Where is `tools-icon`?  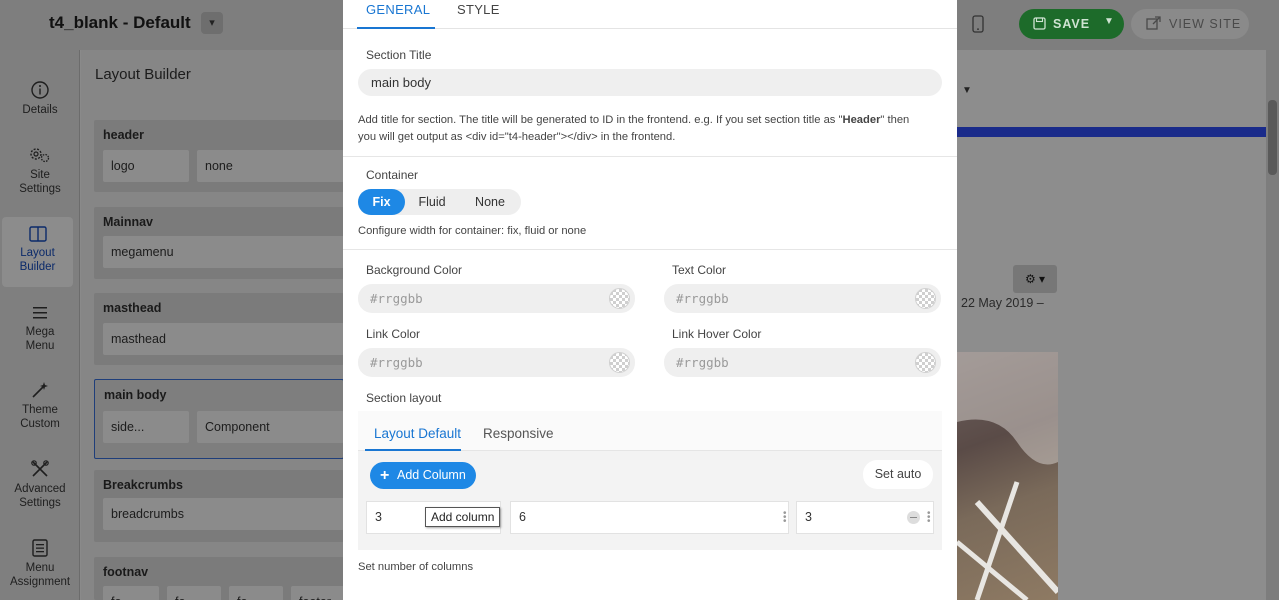
tools-icon is located at coordinates (40, 468).